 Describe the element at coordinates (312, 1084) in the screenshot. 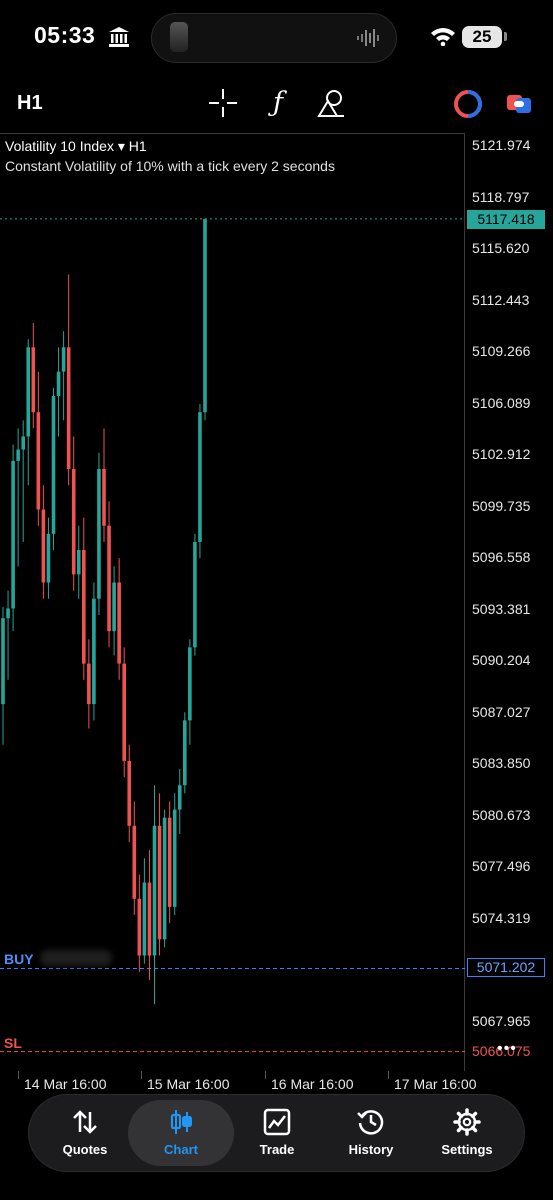

I see `time-tick-label: 16 Mar 16:00` at that location.